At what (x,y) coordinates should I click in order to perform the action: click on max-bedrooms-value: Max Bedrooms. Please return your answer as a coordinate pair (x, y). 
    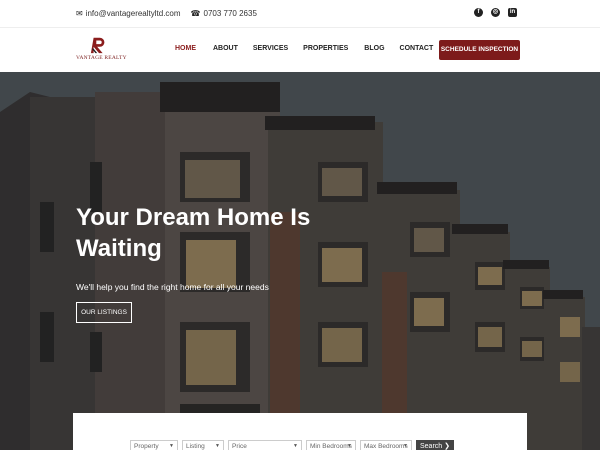
    Looking at the image, I should click on (386, 446).